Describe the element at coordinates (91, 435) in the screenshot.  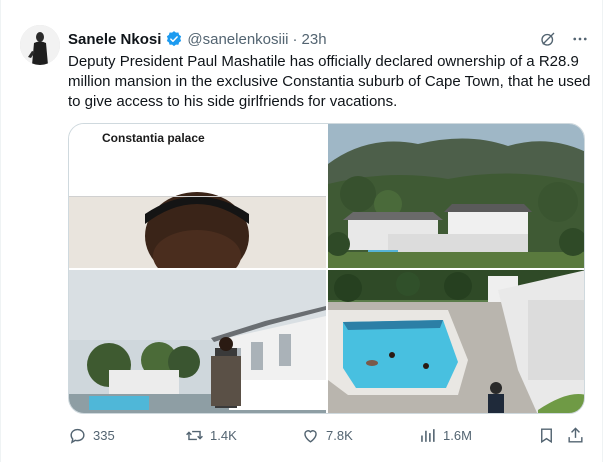
I see `reply-button: 335` at that location.